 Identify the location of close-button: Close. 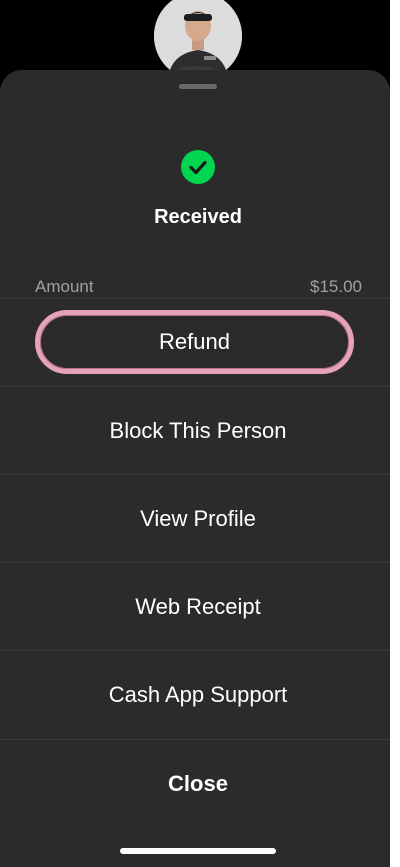
(195, 783).